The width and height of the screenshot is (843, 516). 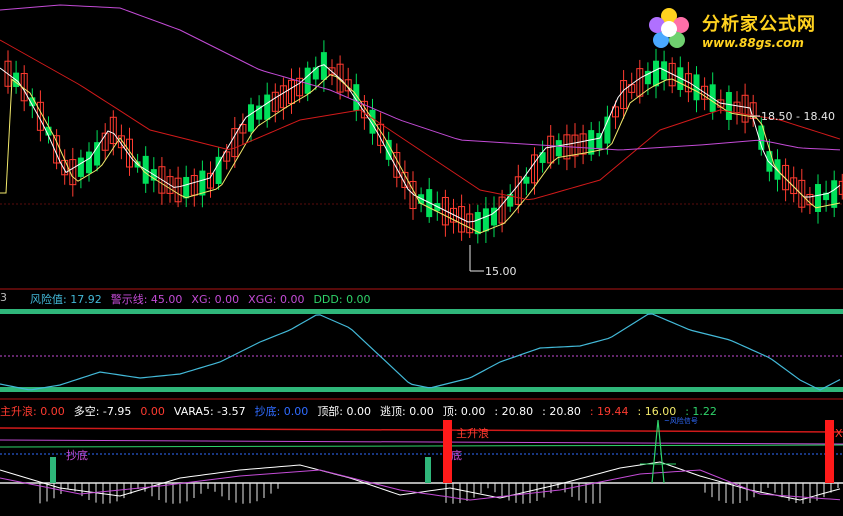 What do you see at coordinates (839, 433) in the screenshot?
I see `right-cut-label: X` at bounding box center [839, 433].